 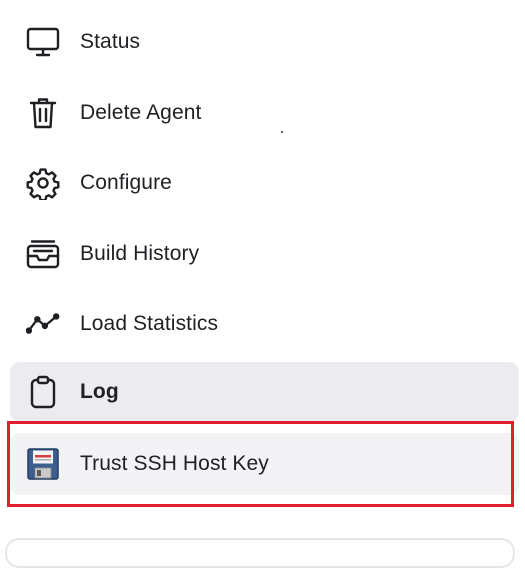 What do you see at coordinates (260, 553) in the screenshot?
I see `next-panel-edge` at bounding box center [260, 553].